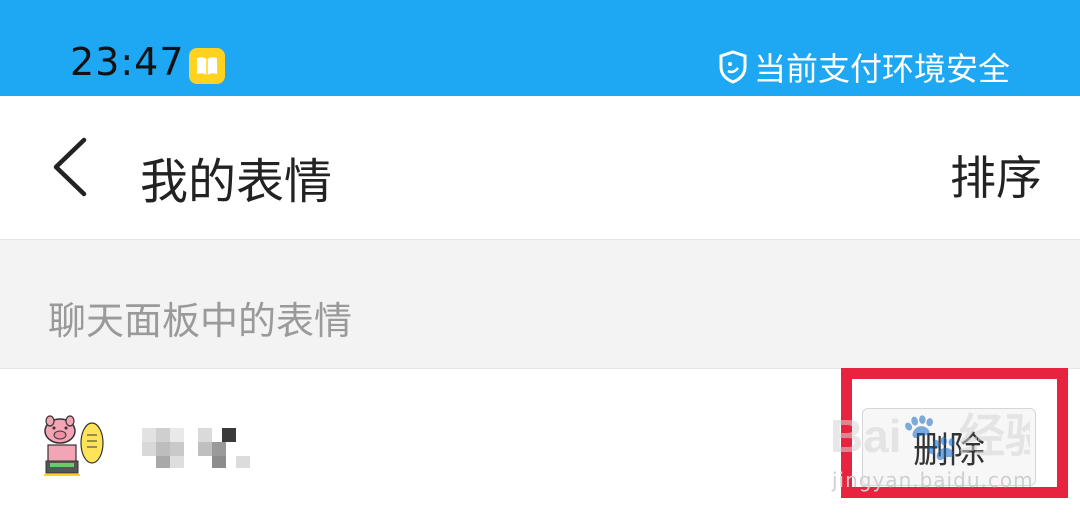 Image resolution: width=1080 pixels, height=513 pixels. I want to click on sort-button: 排序, so click(996, 175).